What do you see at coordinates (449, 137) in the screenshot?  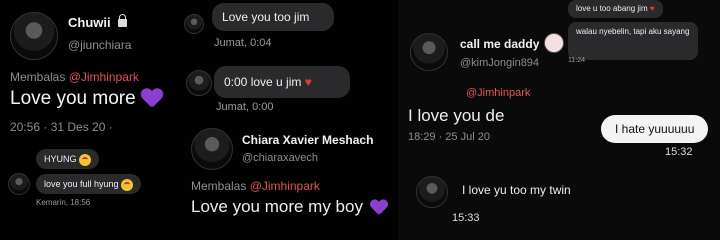 I see `tweet-timestamp: 18:29 · 25 Jul 20` at bounding box center [449, 137].